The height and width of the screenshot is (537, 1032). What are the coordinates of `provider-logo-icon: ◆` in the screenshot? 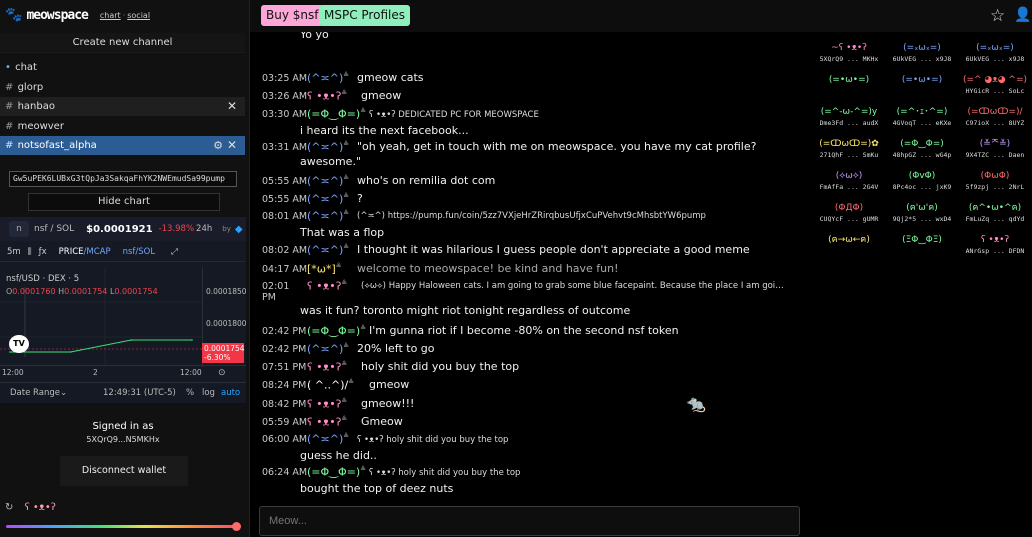 It's located at (239, 229).